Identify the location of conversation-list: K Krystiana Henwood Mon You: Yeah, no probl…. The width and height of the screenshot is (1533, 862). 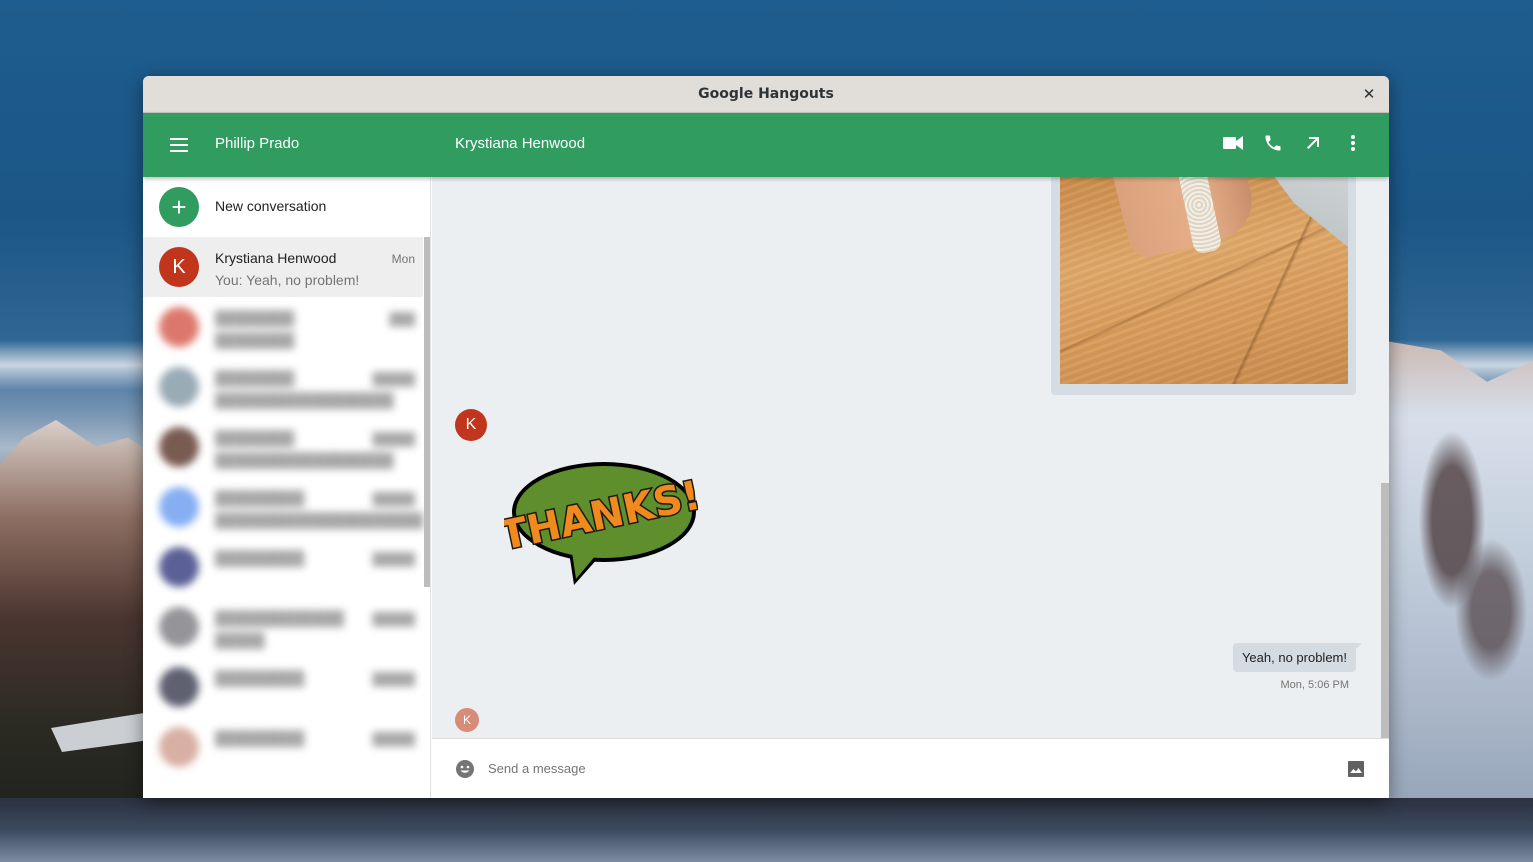
(283, 507).